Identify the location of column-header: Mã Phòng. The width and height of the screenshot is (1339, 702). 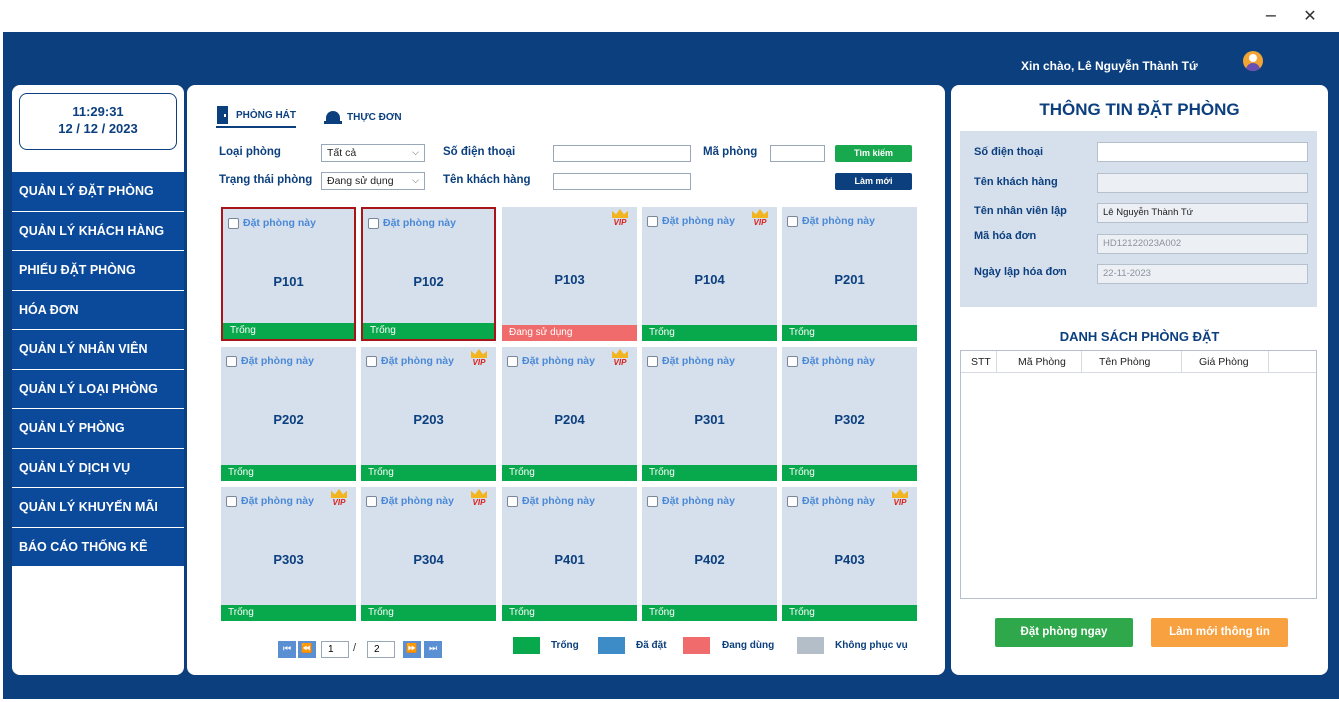
(1042, 362).